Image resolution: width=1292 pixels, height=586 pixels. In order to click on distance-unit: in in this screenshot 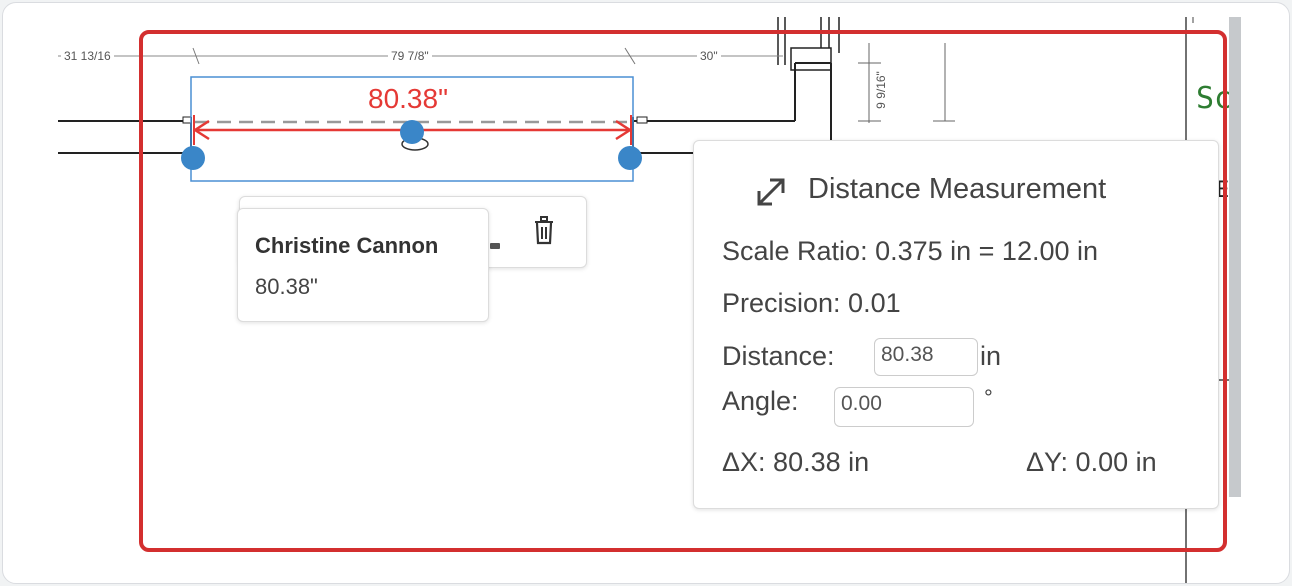, I will do `click(991, 356)`.